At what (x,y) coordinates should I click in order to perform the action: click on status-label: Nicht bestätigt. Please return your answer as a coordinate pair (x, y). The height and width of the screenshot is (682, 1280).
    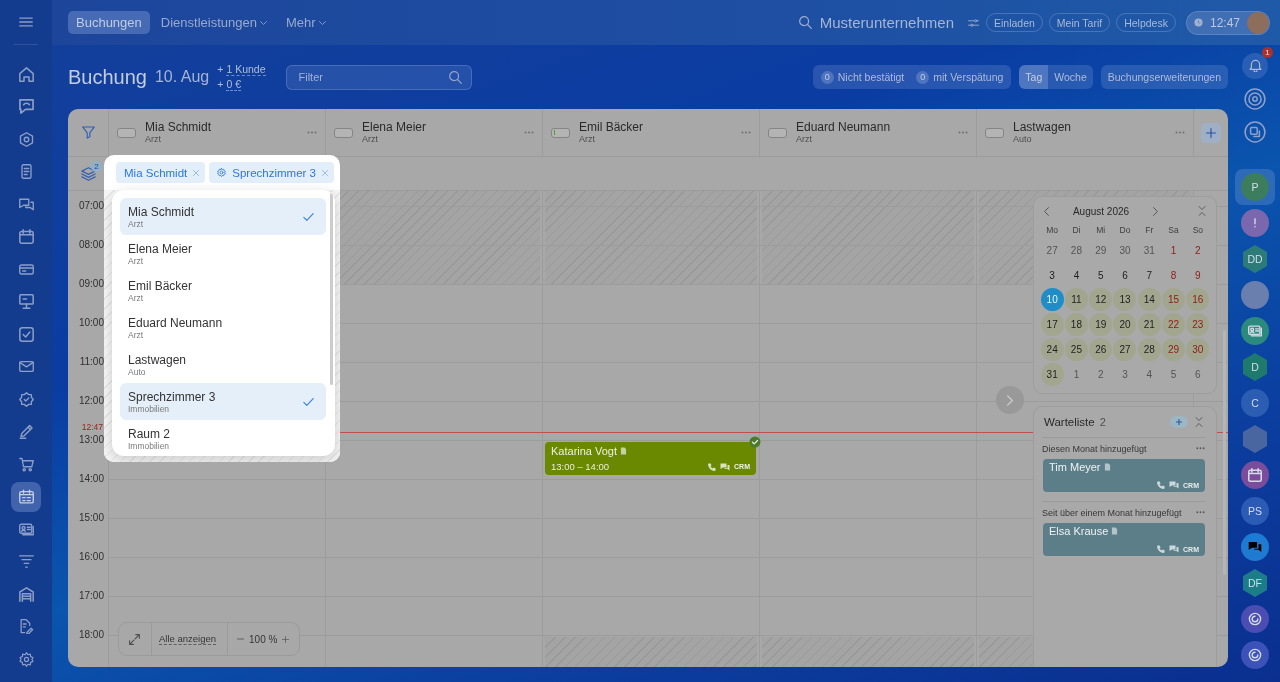
    Looking at the image, I should click on (871, 77).